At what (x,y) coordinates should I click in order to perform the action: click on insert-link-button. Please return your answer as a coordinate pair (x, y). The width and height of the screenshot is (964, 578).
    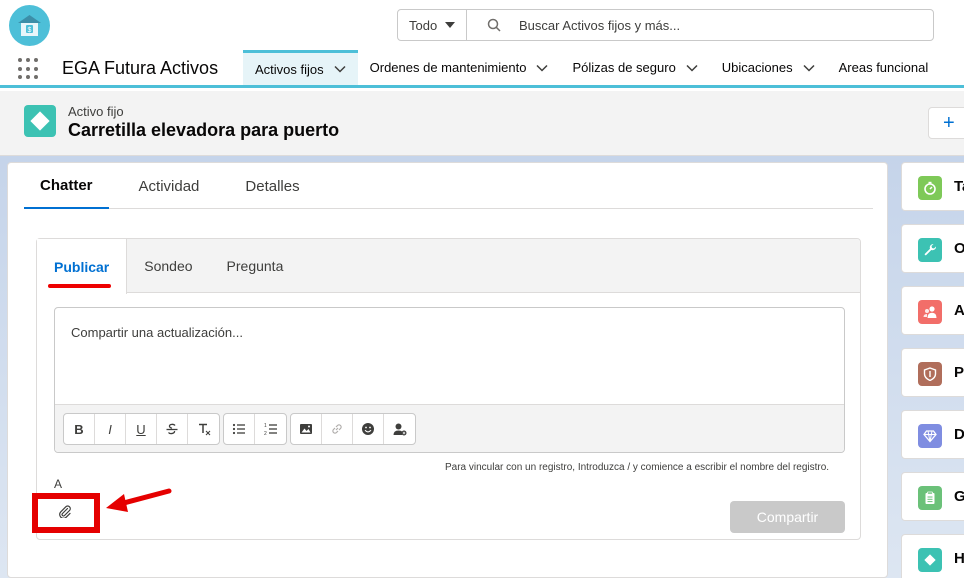
    Looking at the image, I should click on (337, 429).